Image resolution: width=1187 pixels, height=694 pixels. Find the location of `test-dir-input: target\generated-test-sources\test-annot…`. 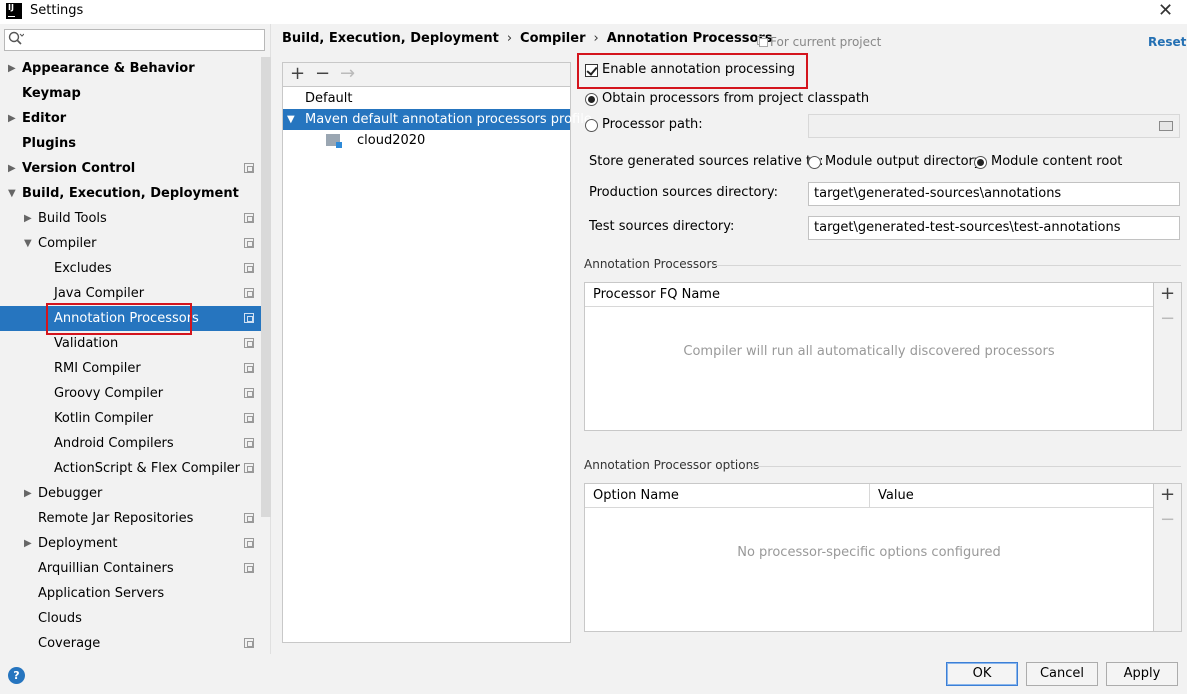

test-dir-input: target\generated-test-sources\test-annot… is located at coordinates (994, 228).